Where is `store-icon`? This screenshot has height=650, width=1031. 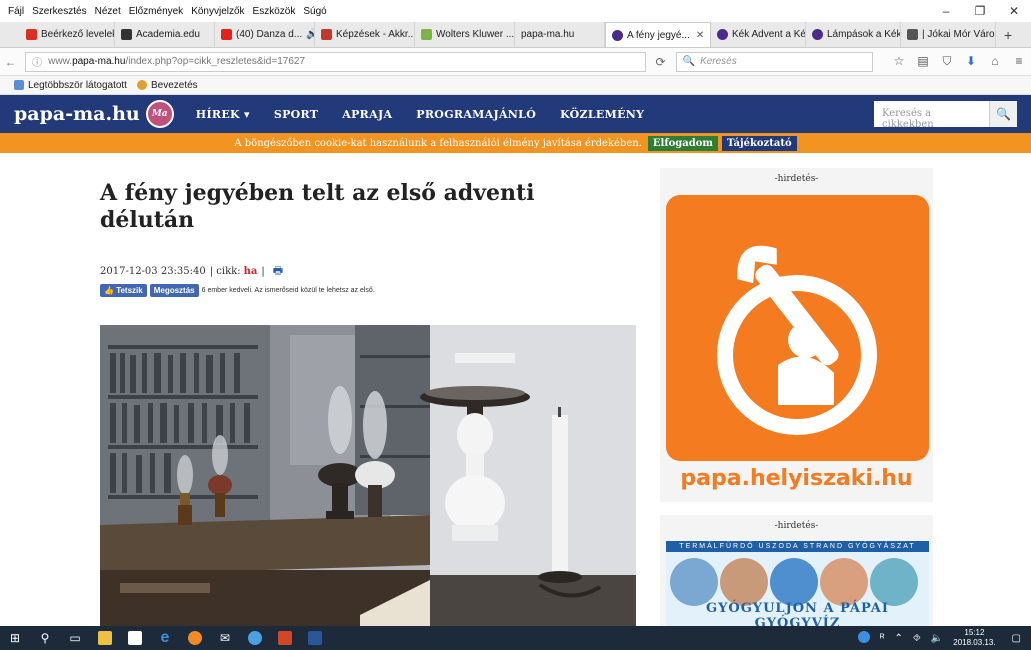
store-icon is located at coordinates (135, 638).